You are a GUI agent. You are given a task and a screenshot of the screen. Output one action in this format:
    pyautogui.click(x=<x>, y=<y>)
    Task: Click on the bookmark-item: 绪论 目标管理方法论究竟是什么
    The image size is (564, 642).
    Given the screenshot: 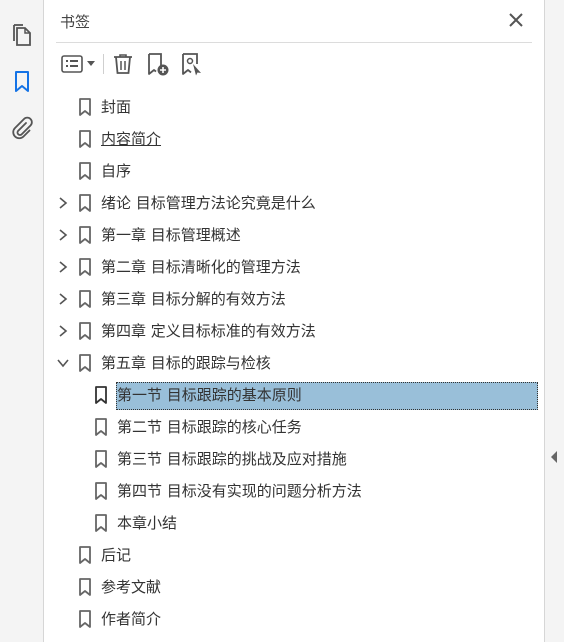 What is the action you would take?
    pyautogui.click(x=294, y=203)
    